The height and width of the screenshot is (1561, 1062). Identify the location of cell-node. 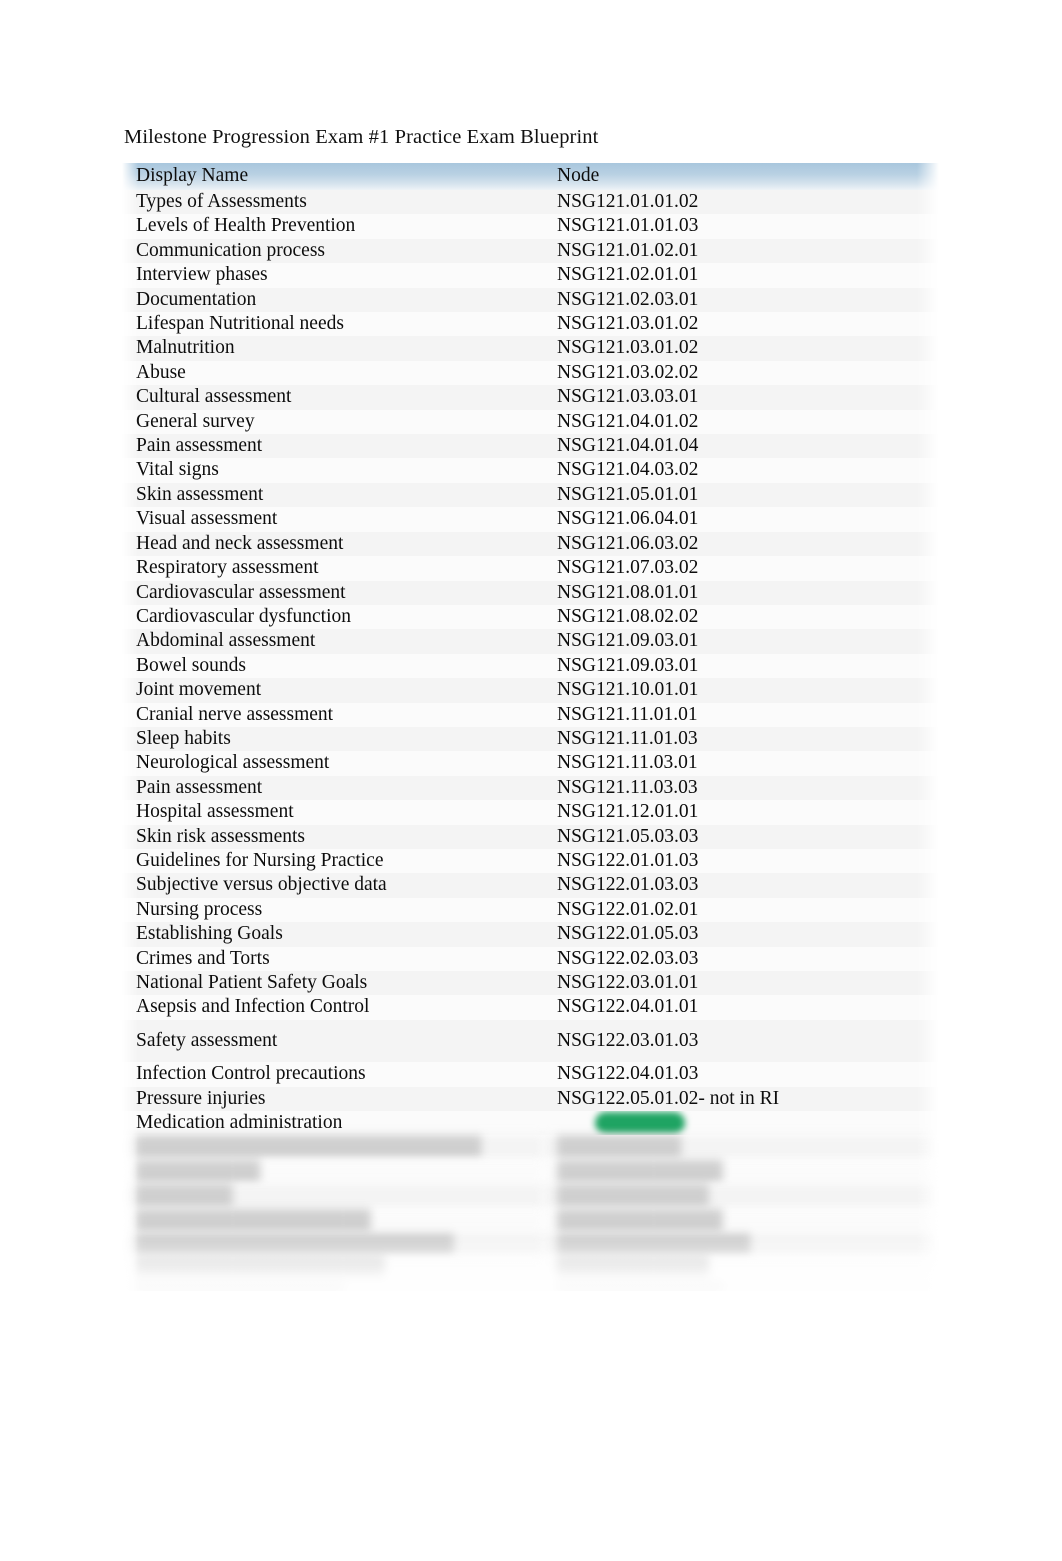
(741, 1123).